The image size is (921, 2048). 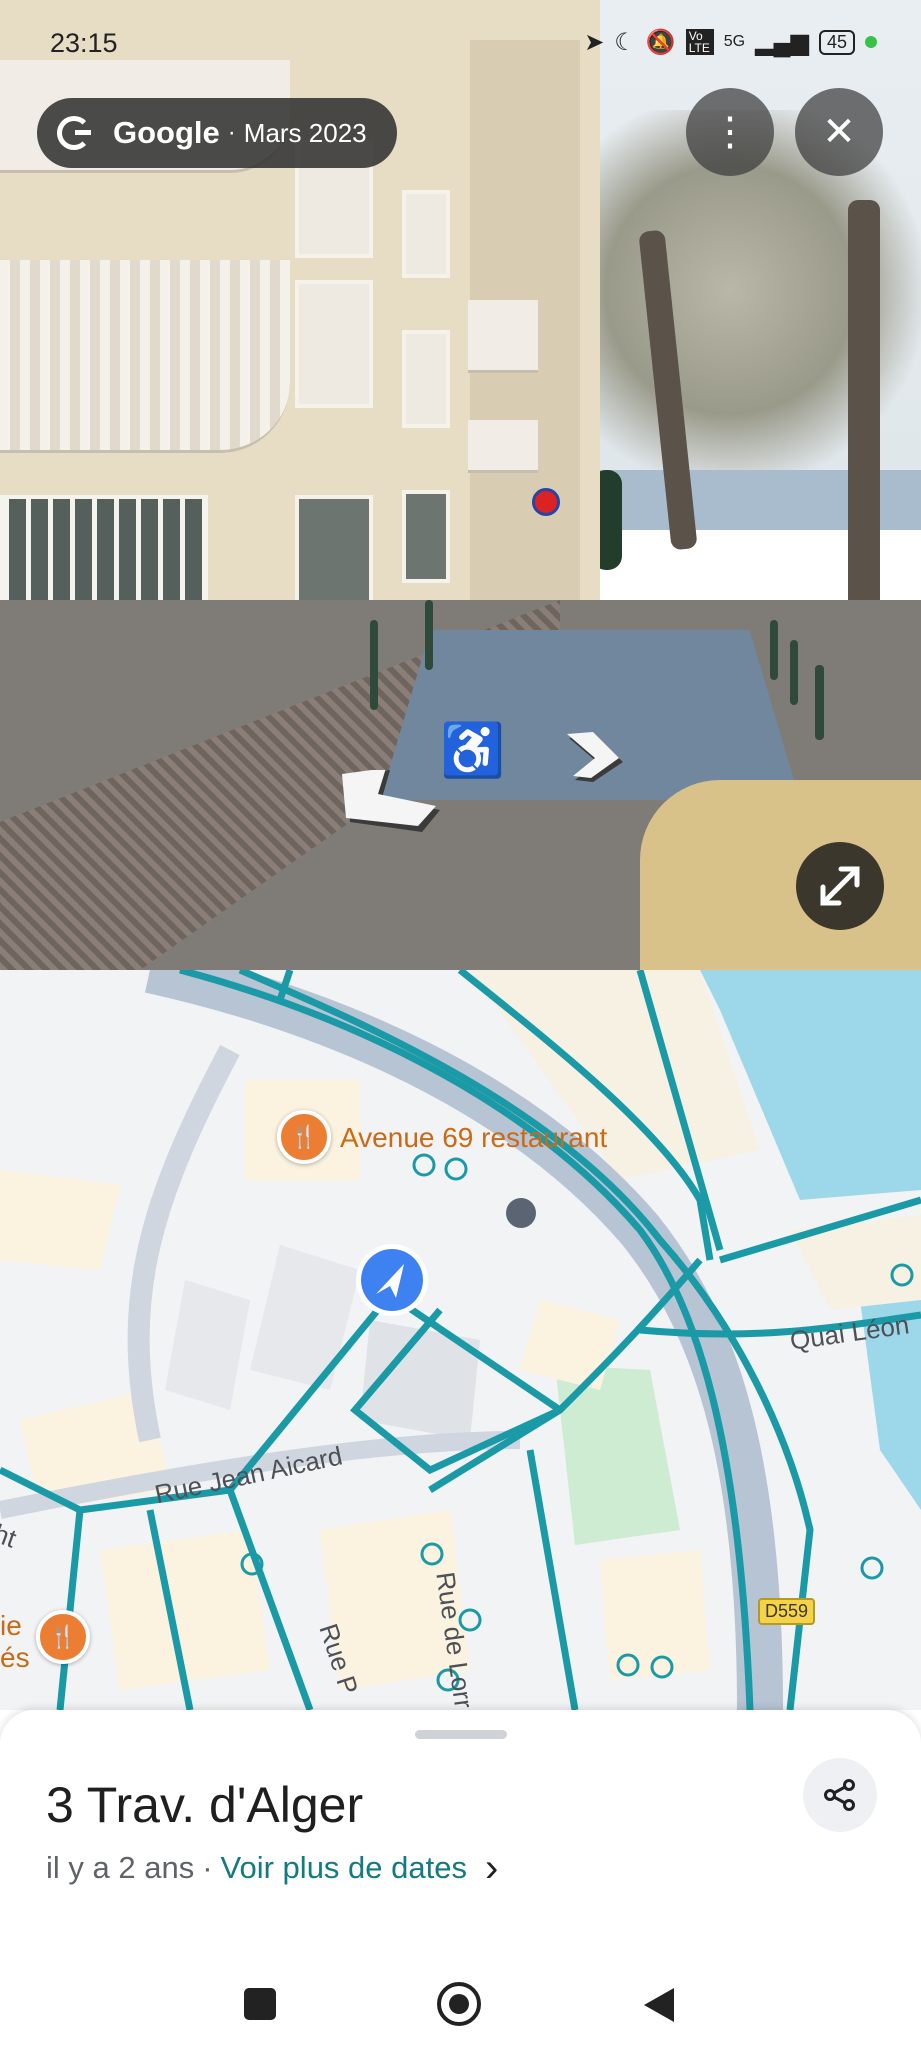 I want to click on volte-icon: Vo LTE, so click(x=699, y=42).